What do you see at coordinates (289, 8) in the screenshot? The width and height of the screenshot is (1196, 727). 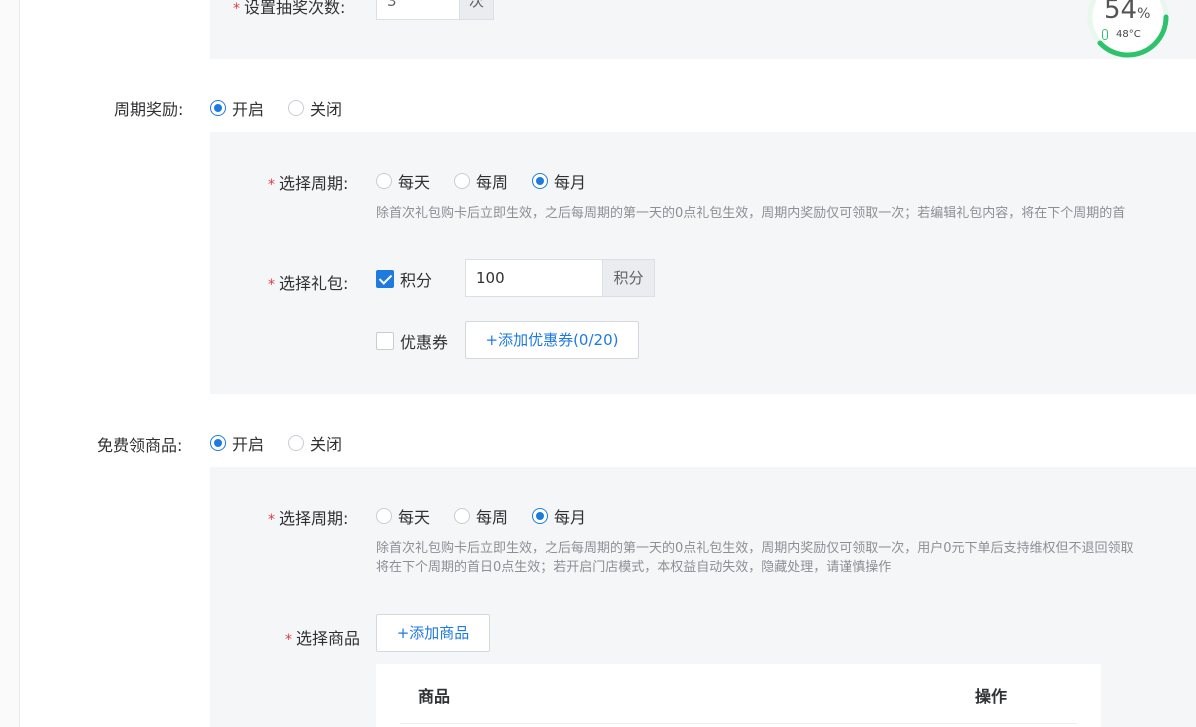 I see `lottery-count-label: * 设置抽奖次数:` at bounding box center [289, 8].